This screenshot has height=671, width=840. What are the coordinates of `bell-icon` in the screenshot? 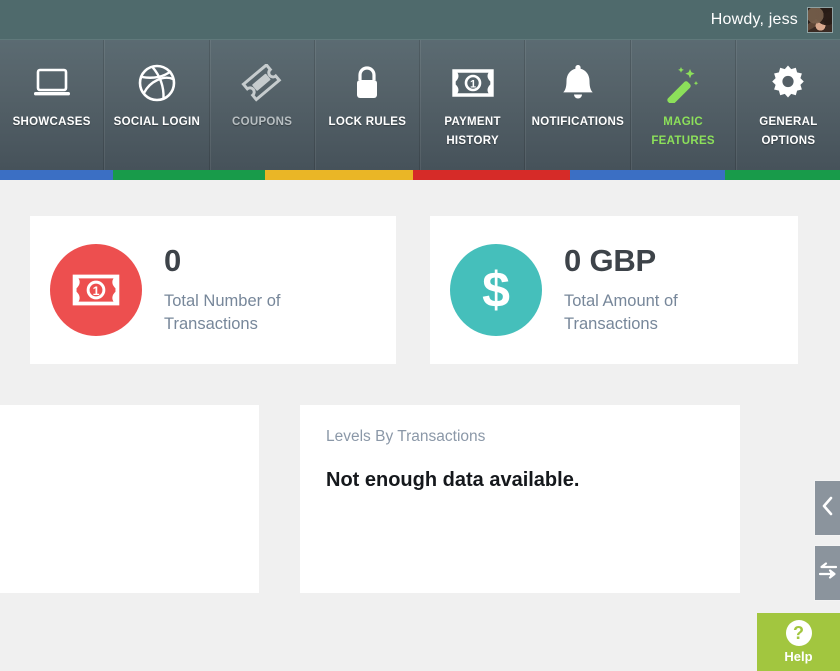 It's located at (578, 83).